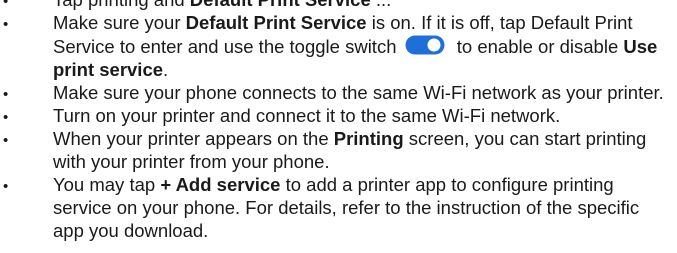  Describe the element at coordinates (220, 184) in the screenshot. I see `add-service-label: + Add service` at that location.